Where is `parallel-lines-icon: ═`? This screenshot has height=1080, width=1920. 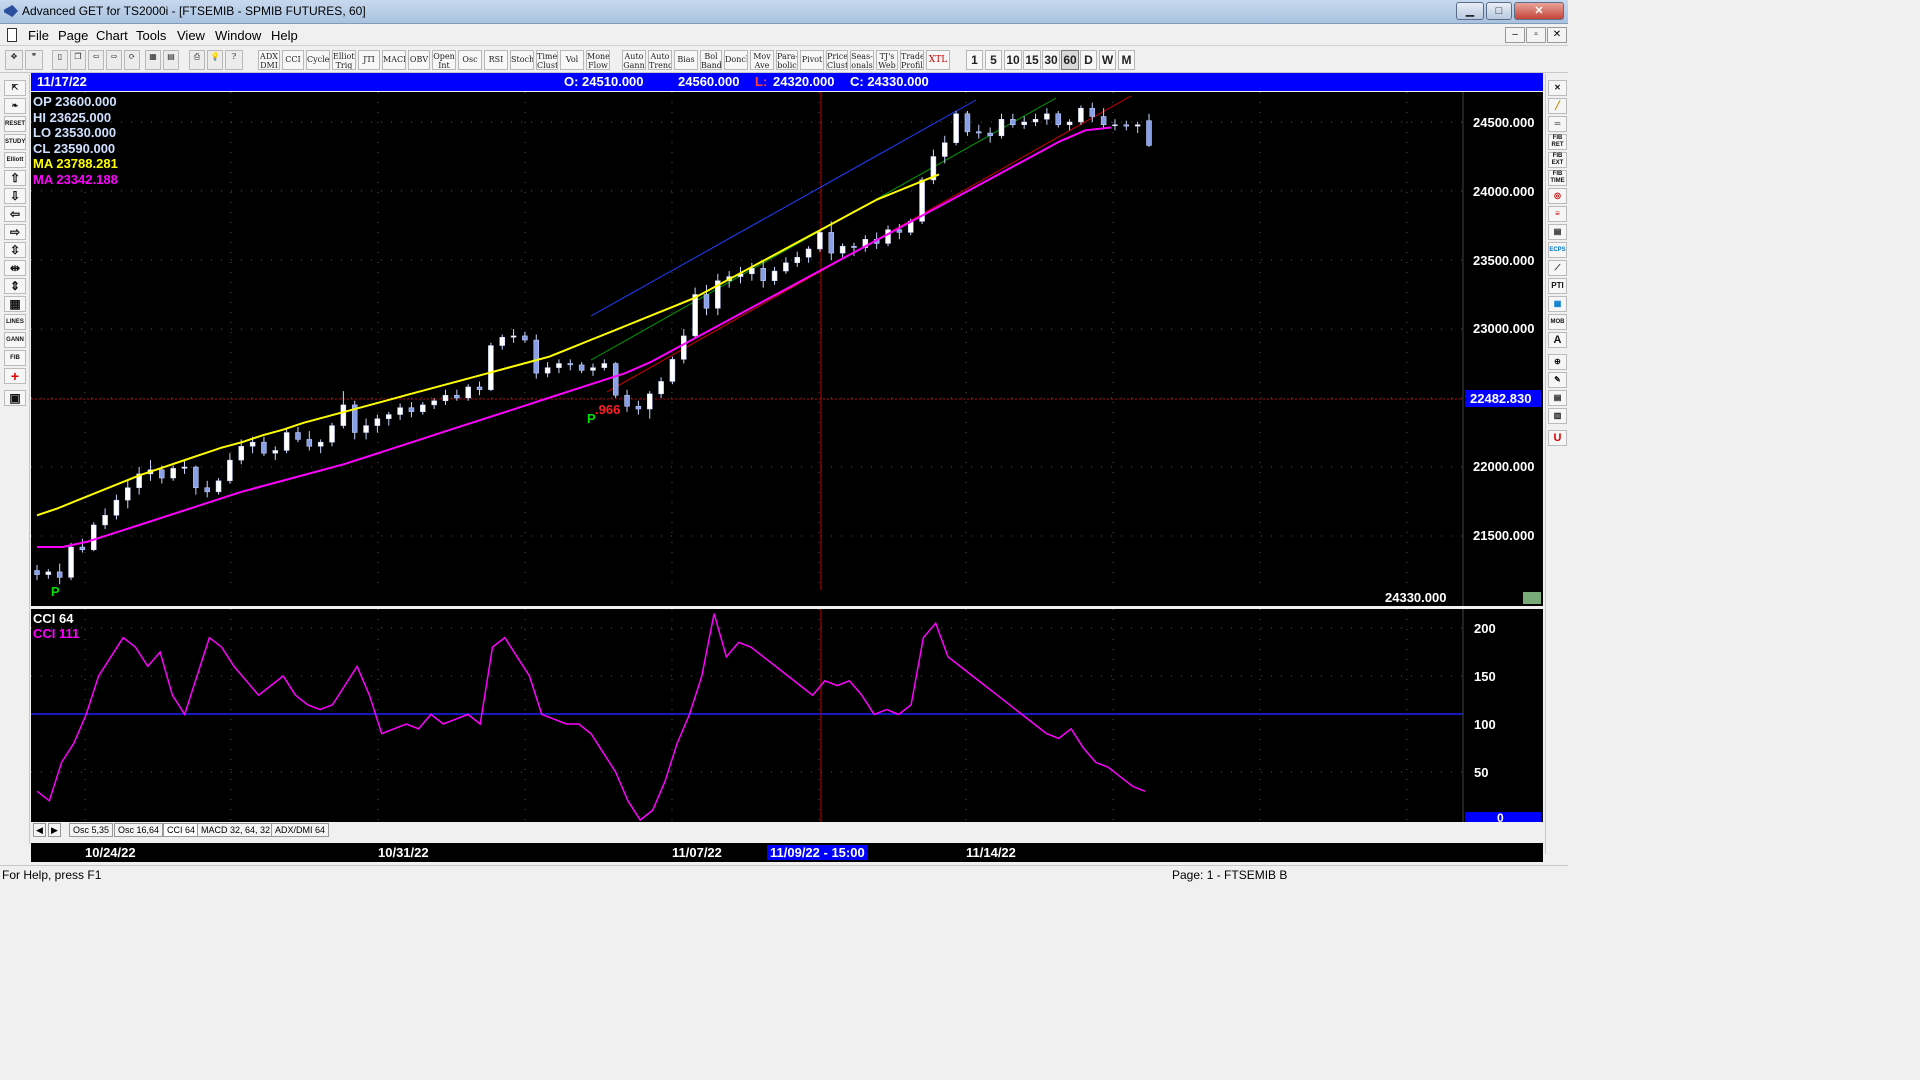
parallel-lines-icon: ═ is located at coordinates (1557, 124).